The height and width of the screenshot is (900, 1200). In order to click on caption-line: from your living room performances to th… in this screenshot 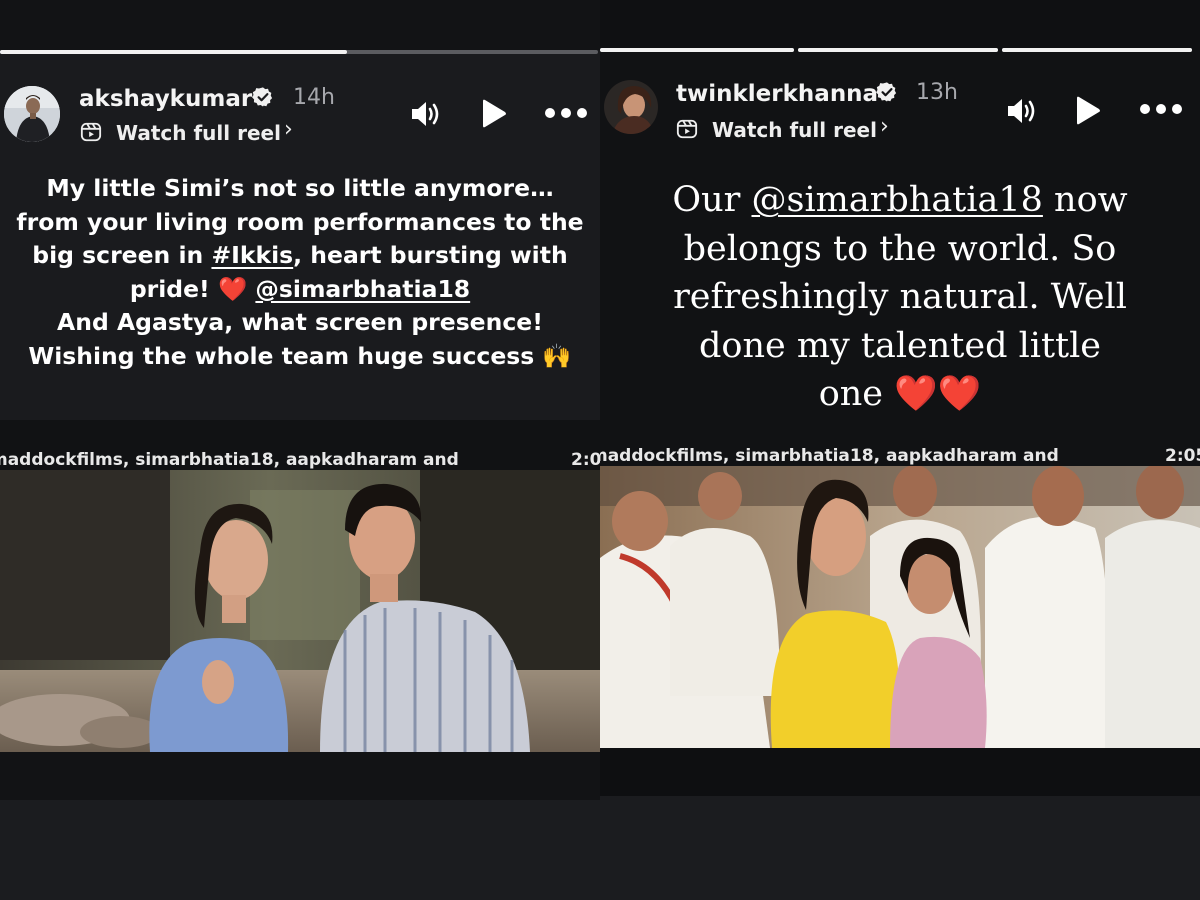, I will do `click(300, 221)`.